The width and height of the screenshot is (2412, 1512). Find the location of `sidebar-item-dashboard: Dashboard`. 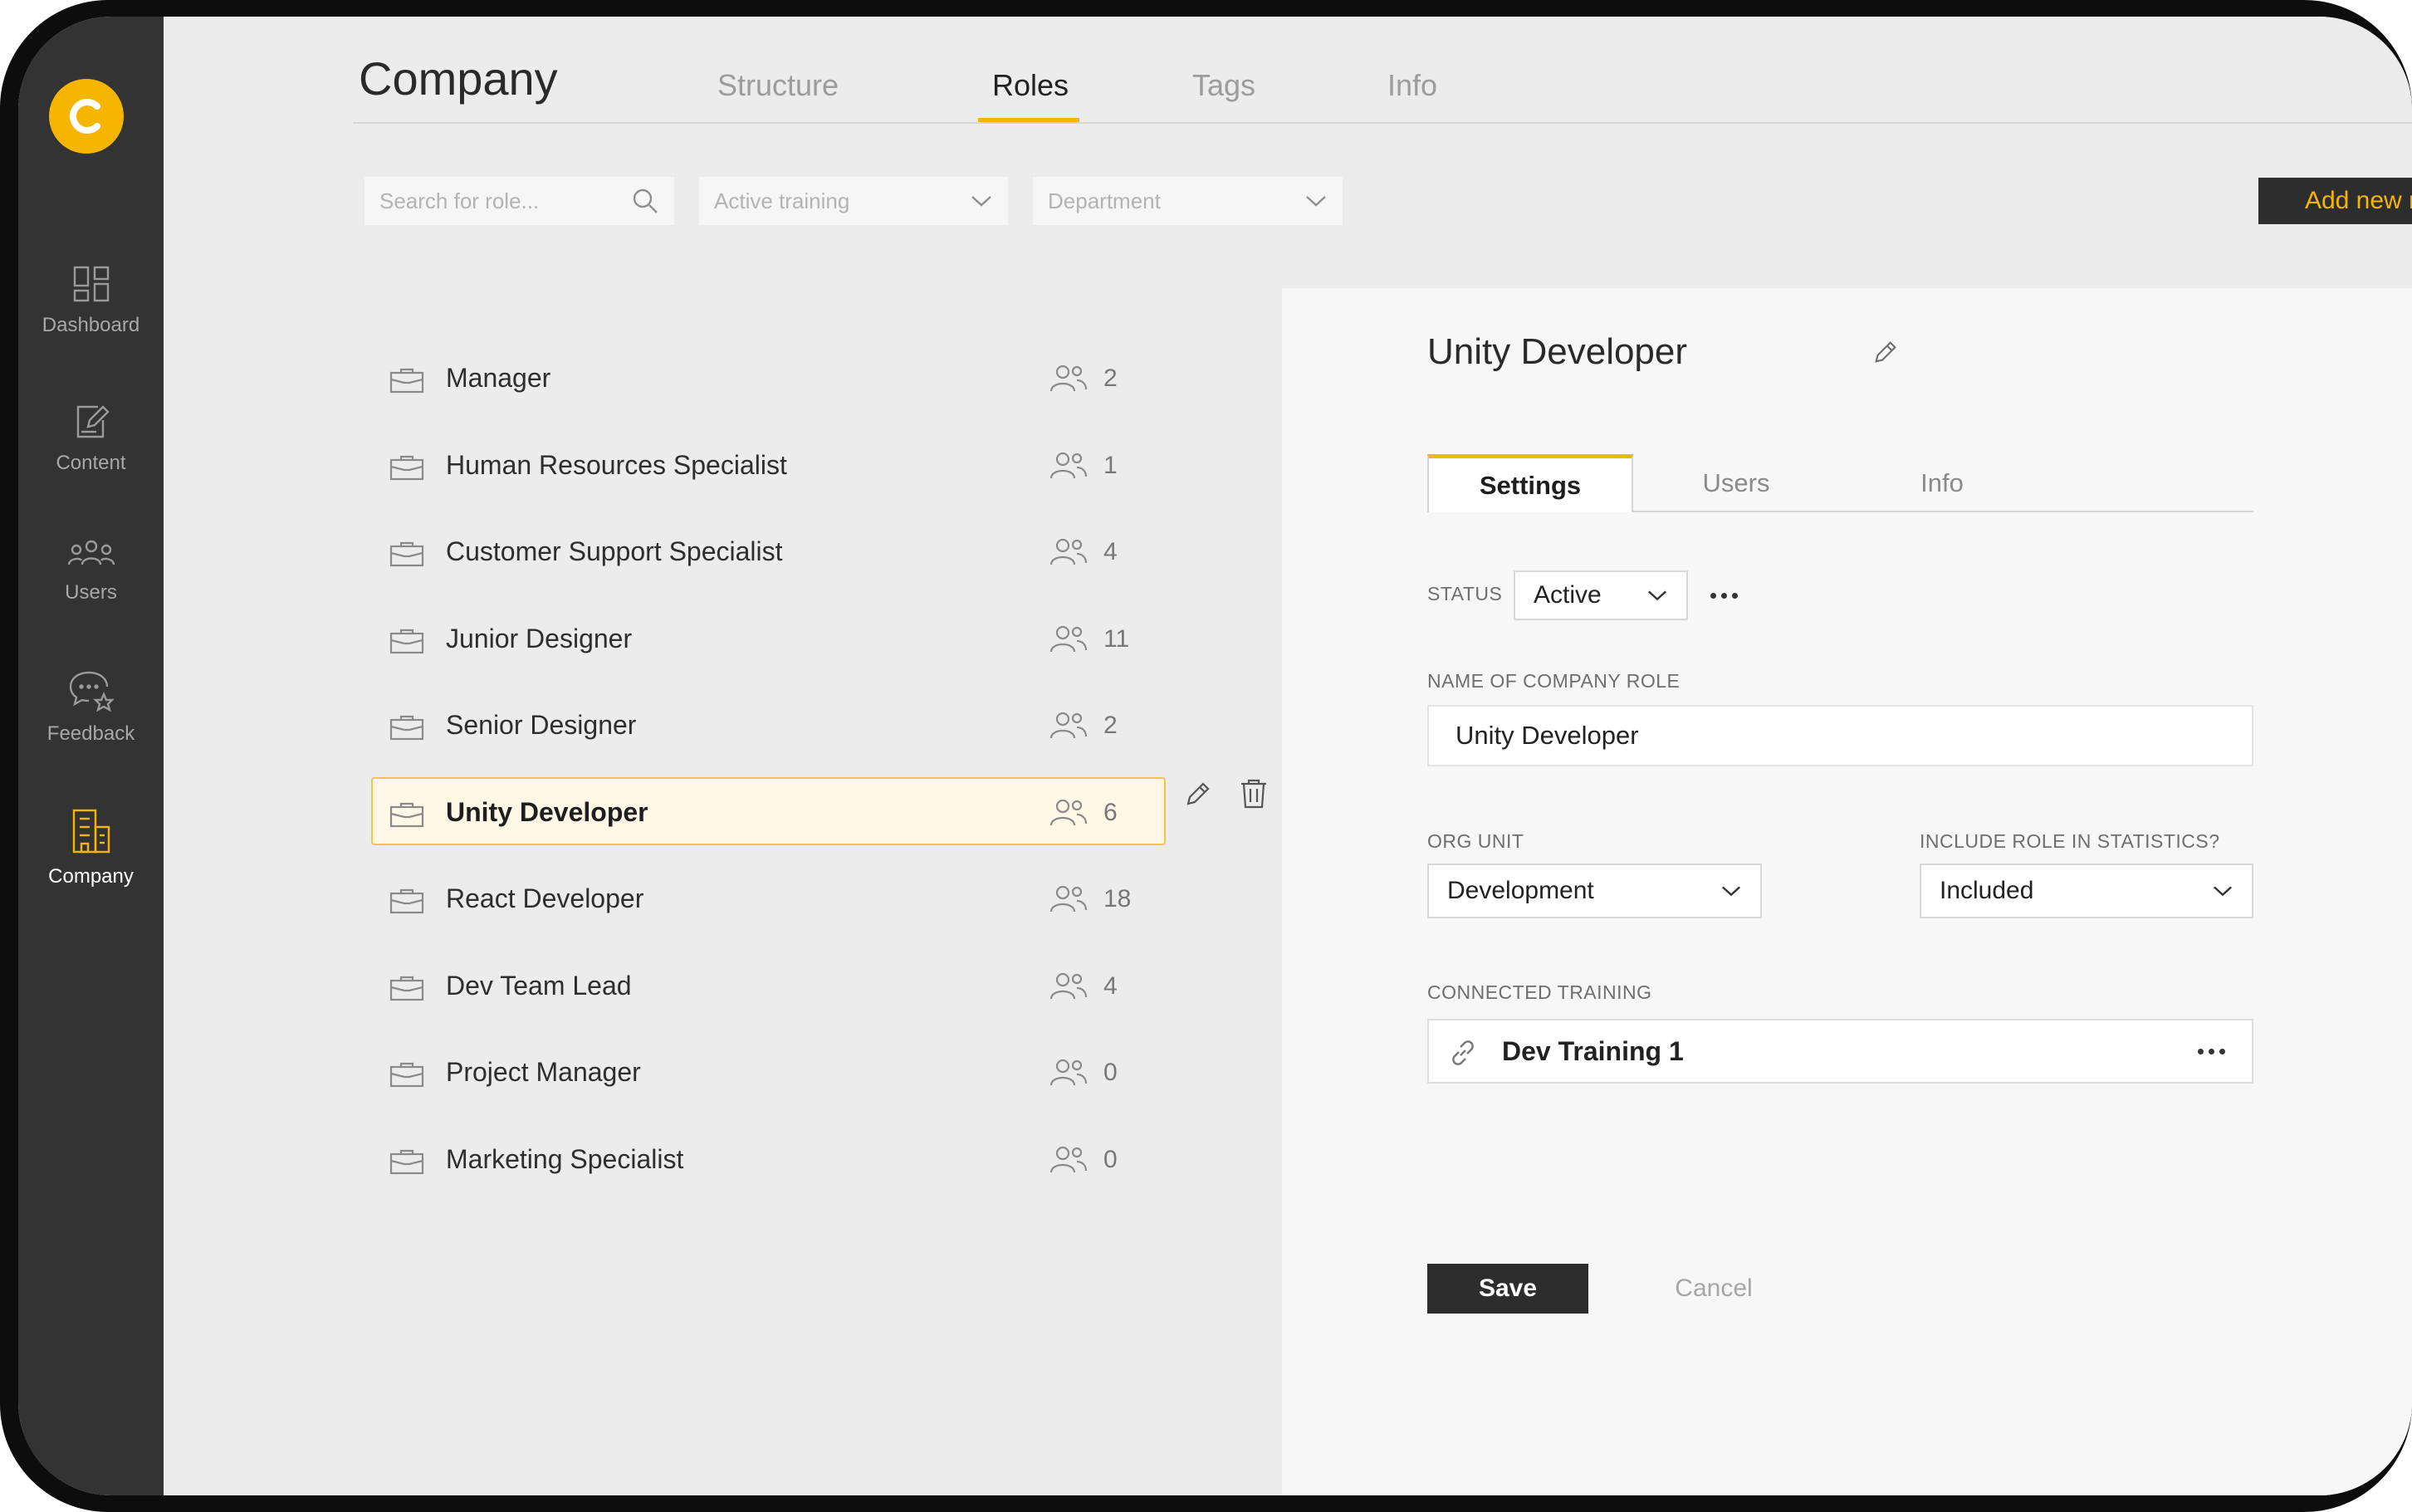

sidebar-item-dashboard: Dashboard is located at coordinates (91, 300).